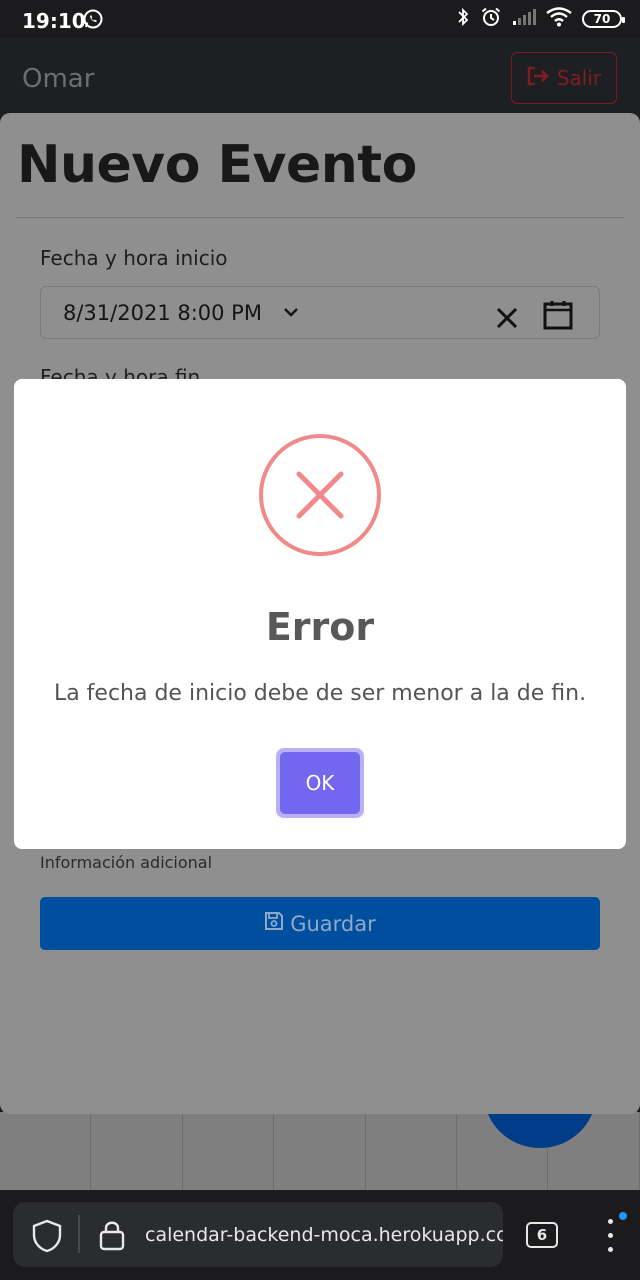 The width and height of the screenshot is (640, 1280). Describe the element at coordinates (126, 862) in the screenshot. I see `additional-info-label: Información adicional` at that location.